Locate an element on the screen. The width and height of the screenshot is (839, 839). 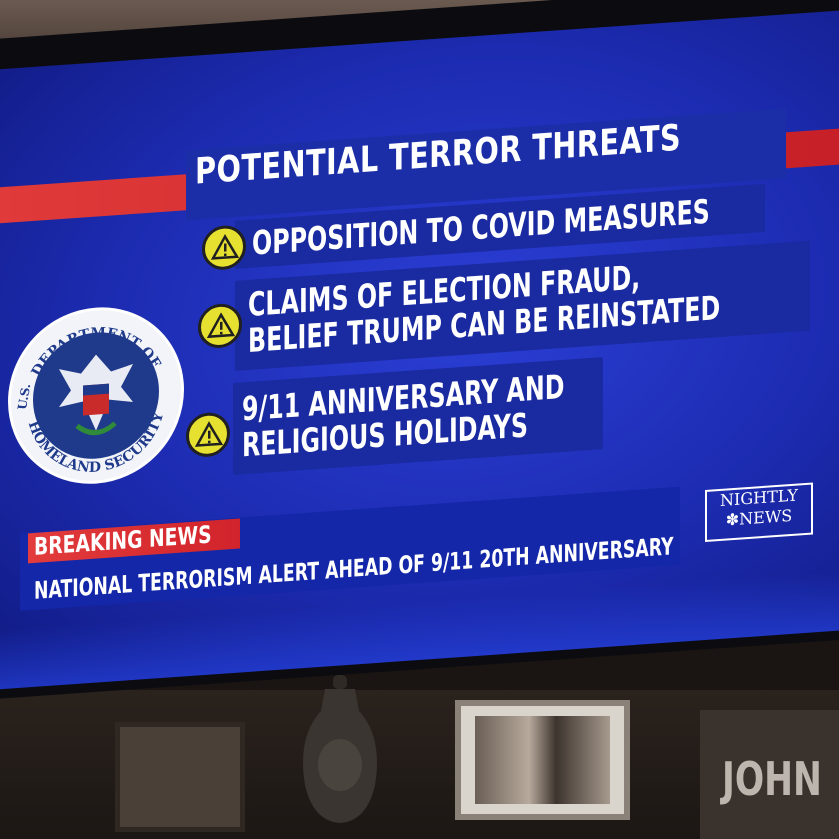
warning-icon is located at coordinates (208, 435).